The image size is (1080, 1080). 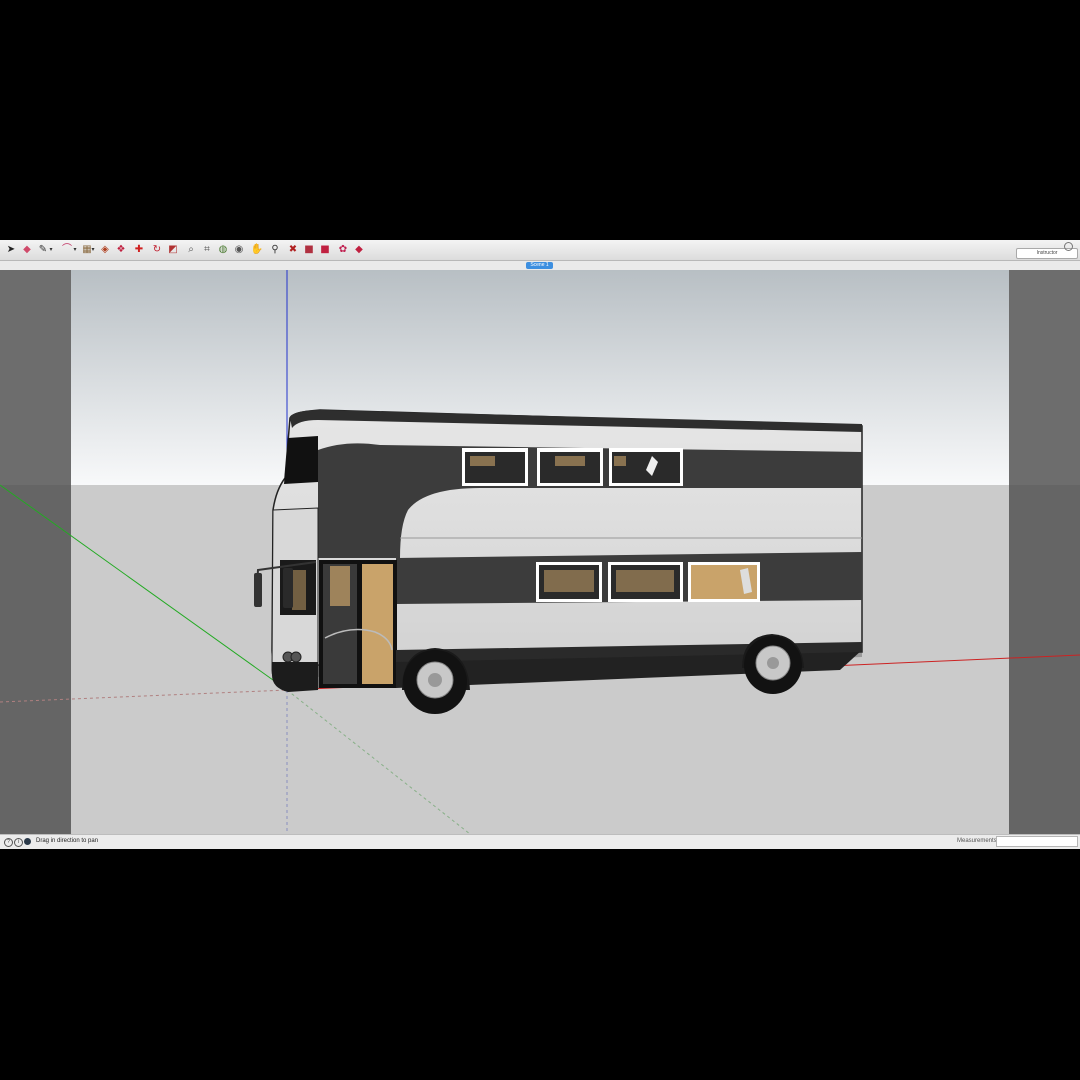 What do you see at coordinates (309, 250) in the screenshot?
I see `warehouse-icon: ■` at bounding box center [309, 250].